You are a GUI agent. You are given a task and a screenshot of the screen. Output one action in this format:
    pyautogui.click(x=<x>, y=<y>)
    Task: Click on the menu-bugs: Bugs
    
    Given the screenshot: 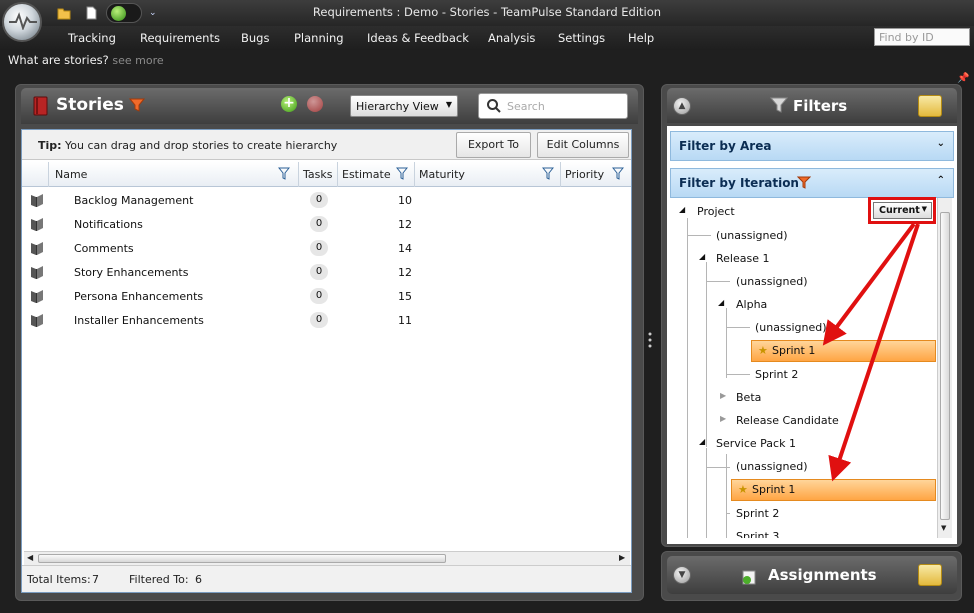 What is the action you would take?
    pyautogui.click(x=255, y=38)
    